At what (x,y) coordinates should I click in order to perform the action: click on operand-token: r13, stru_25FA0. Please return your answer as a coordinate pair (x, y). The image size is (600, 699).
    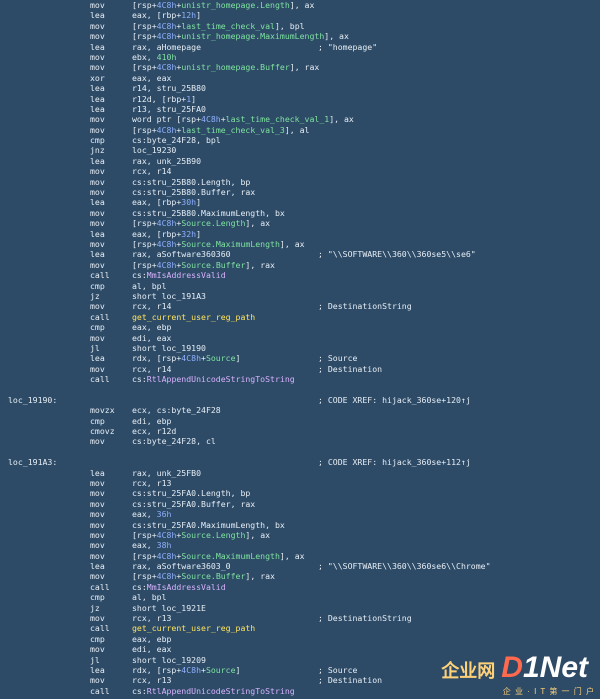
    Looking at the image, I should click on (169, 108).